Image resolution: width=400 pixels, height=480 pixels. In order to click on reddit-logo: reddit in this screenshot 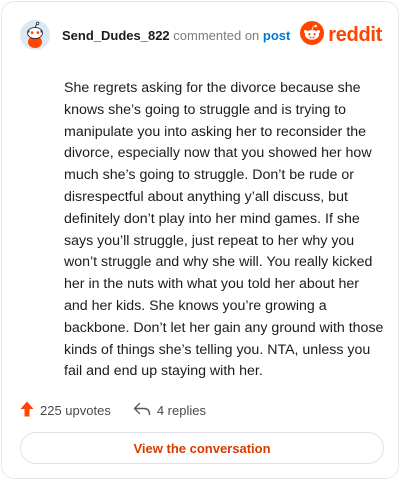, I will do `click(341, 35)`.